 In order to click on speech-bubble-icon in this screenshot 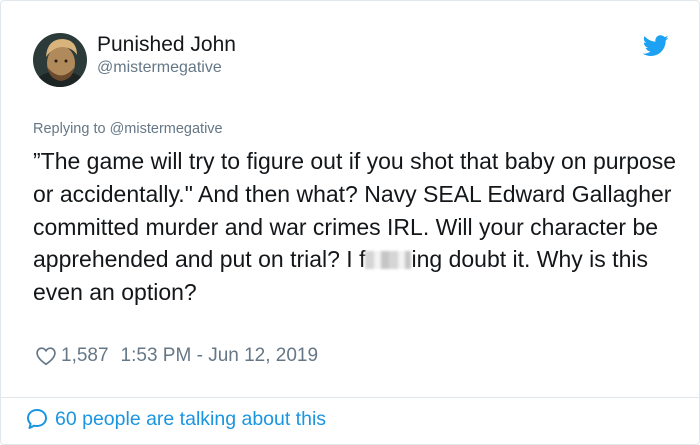, I will do `click(37, 419)`.